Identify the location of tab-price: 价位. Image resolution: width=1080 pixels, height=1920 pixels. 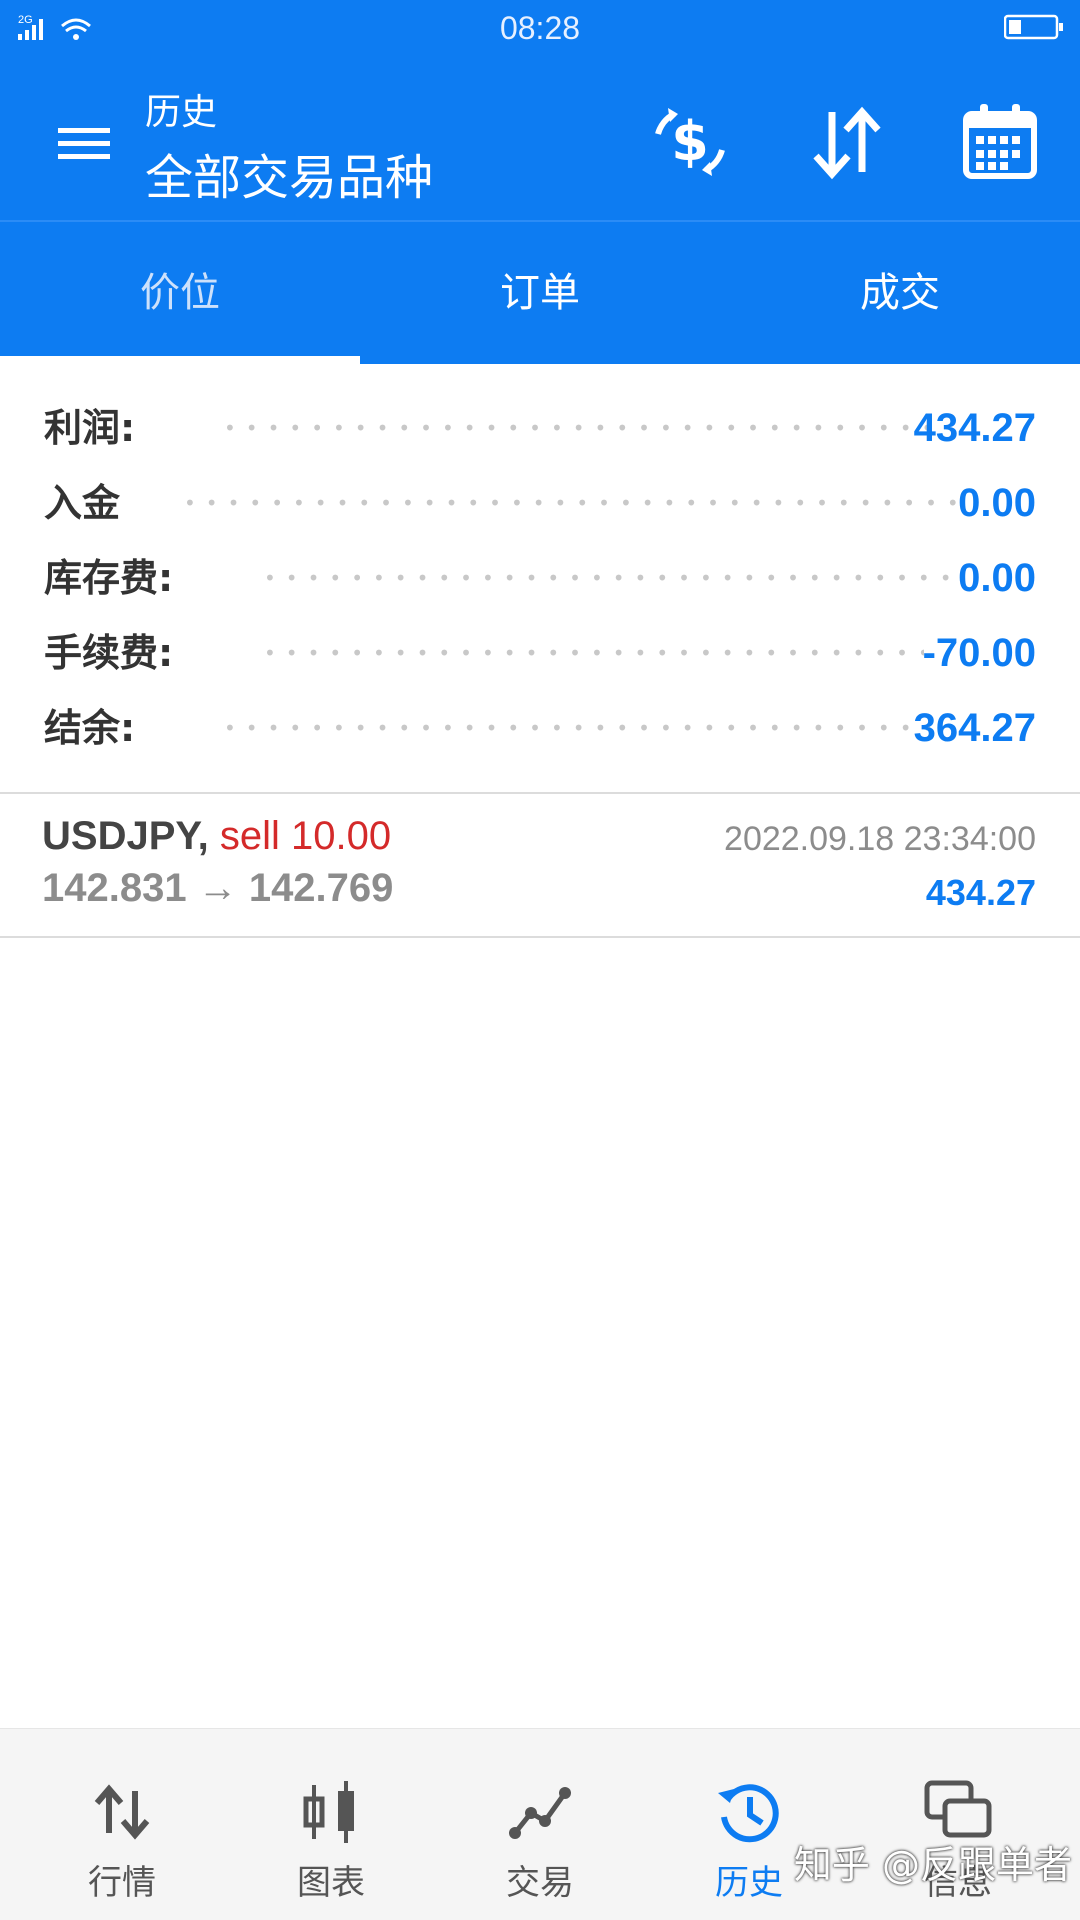
(180, 293).